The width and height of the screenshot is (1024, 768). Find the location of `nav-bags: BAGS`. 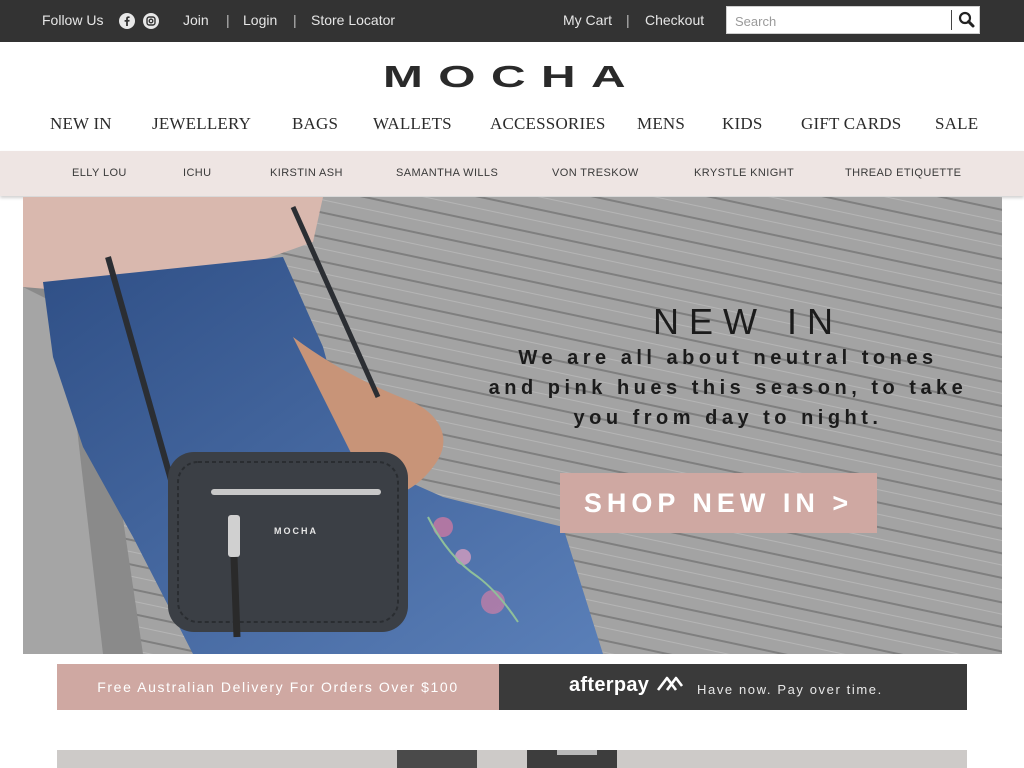

nav-bags: BAGS is located at coordinates (315, 124).